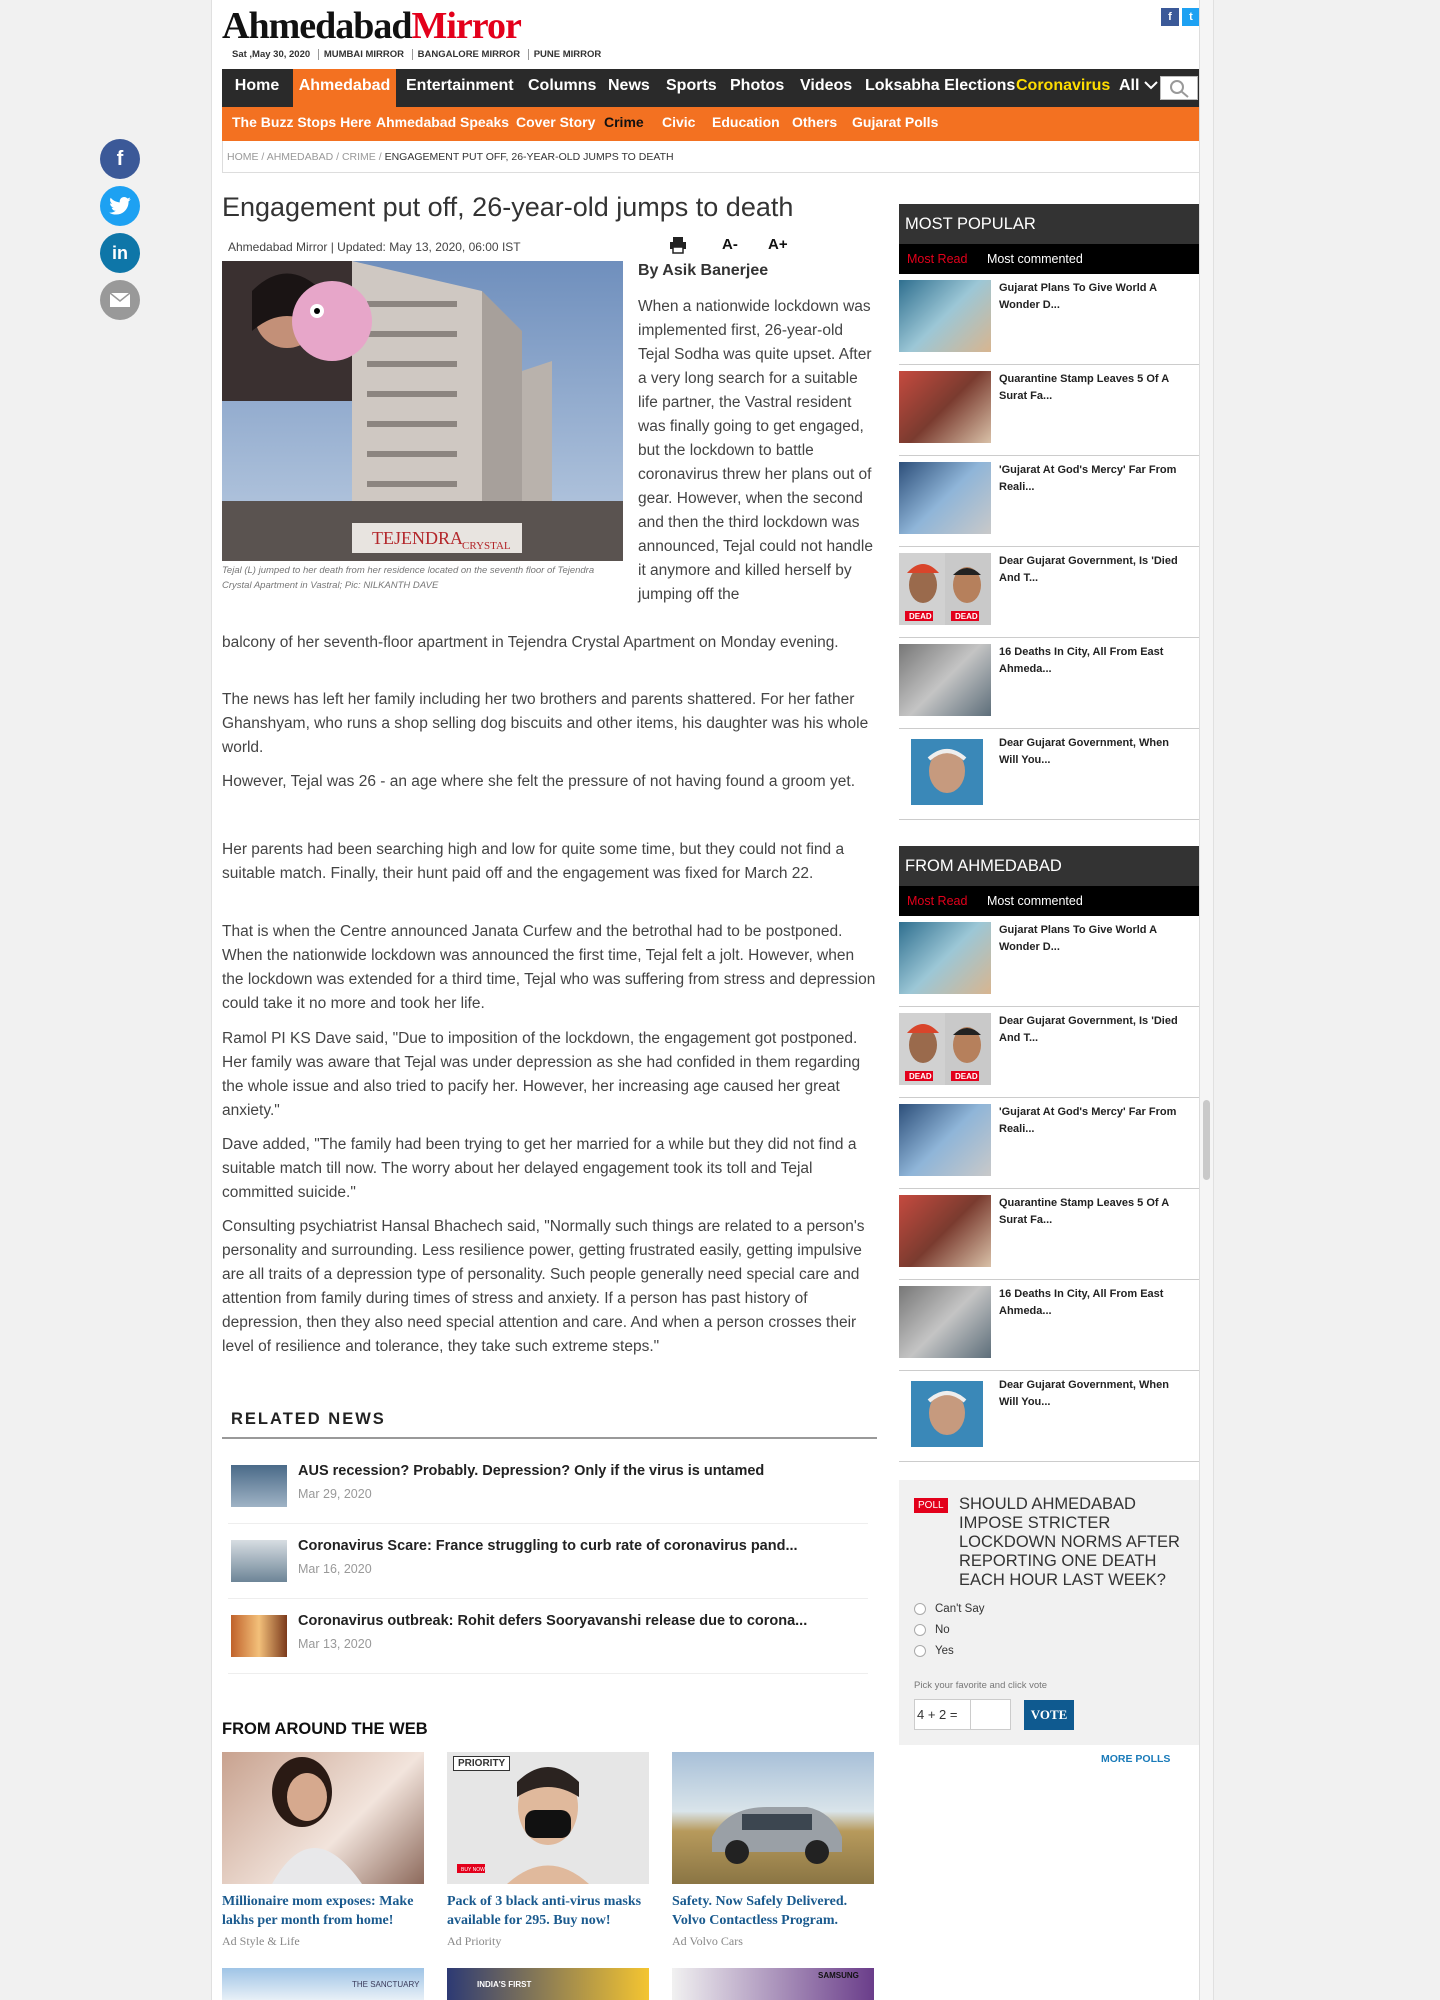  What do you see at coordinates (359, 157) in the screenshot?
I see `breadcrumb-crime: CRIME` at bounding box center [359, 157].